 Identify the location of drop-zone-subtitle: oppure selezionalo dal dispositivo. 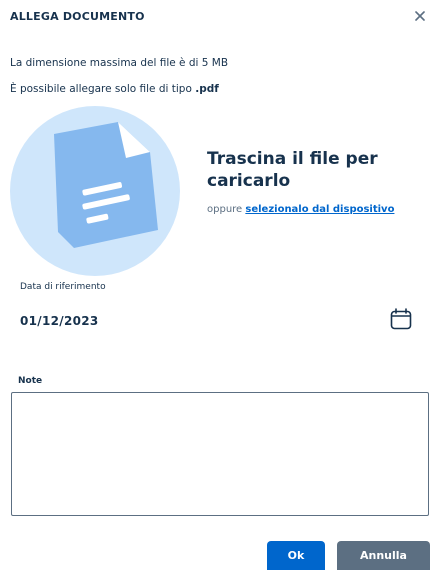
(300, 209).